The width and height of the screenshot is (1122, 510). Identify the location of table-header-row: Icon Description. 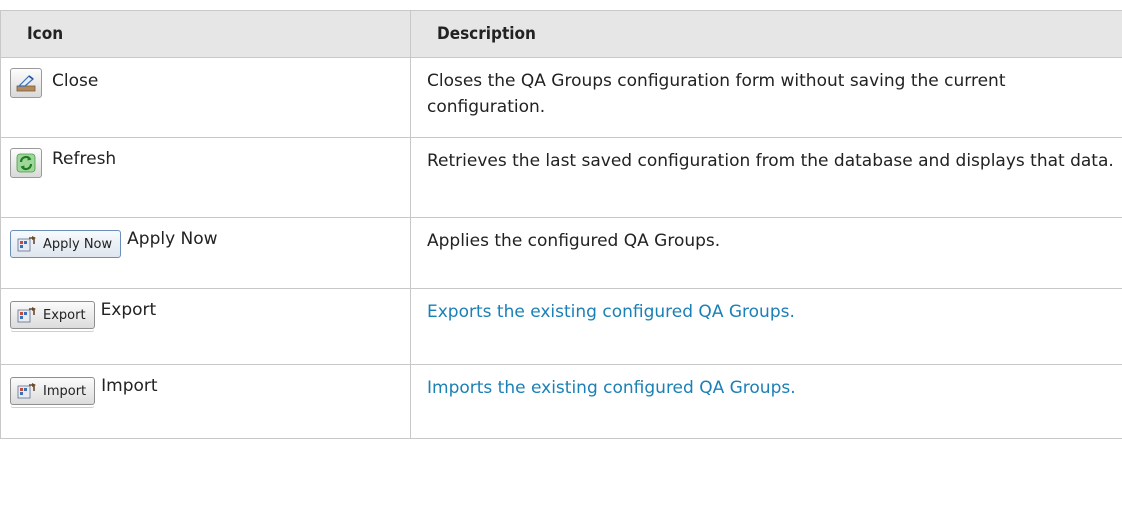
(561, 34).